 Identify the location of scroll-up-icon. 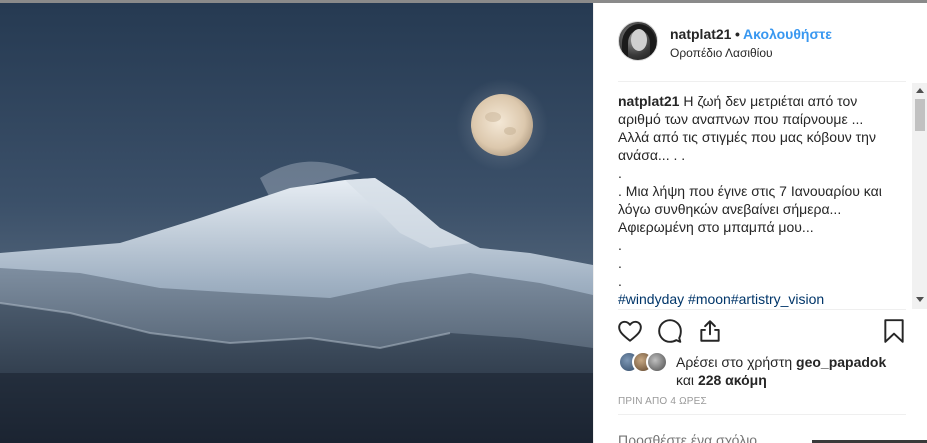
(920, 90).